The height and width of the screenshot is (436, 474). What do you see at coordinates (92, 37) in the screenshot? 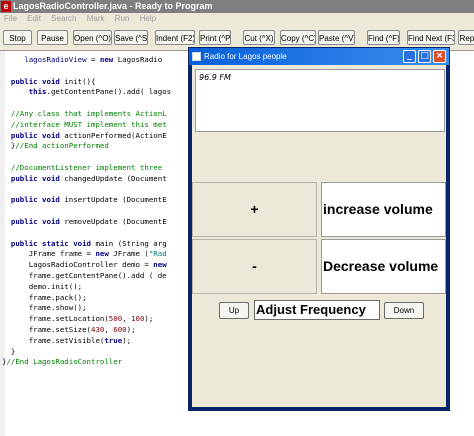
I see `open-button: Open (^O)` at bounding box center [92, 37].